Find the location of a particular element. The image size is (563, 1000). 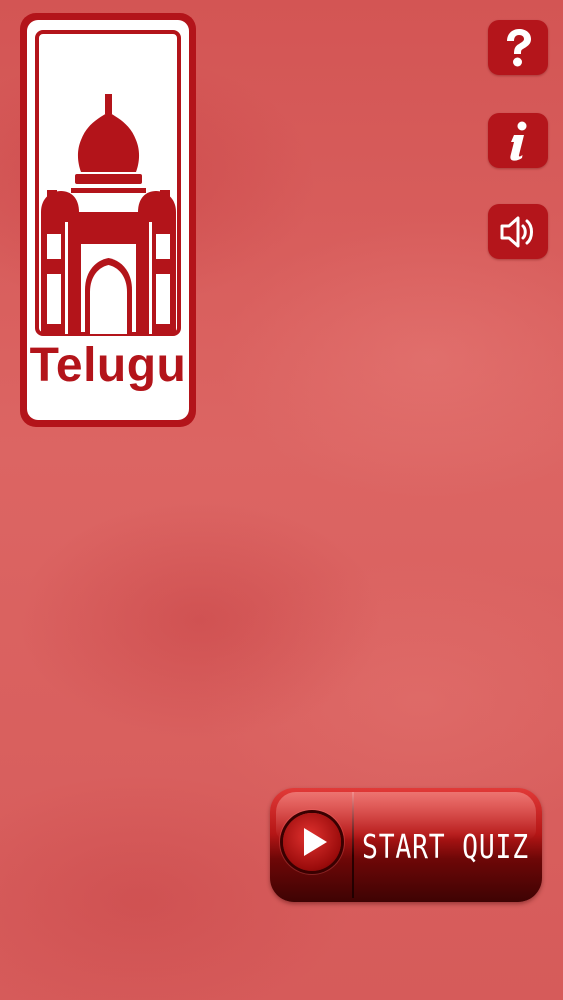

play-icon is located at coordinates (312, 842).